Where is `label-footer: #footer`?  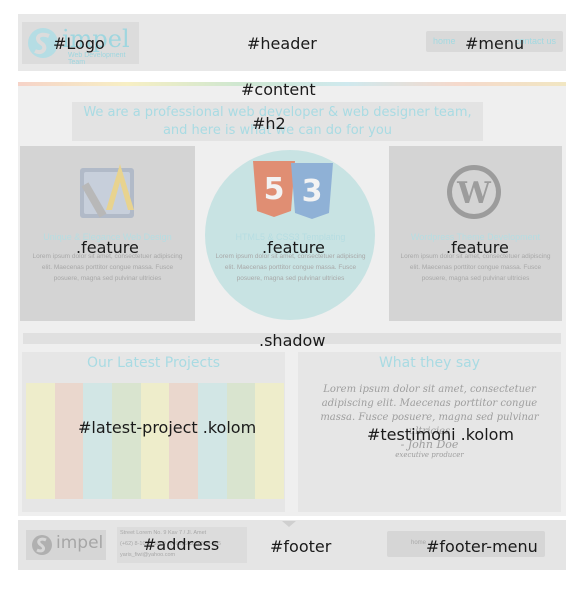 label-footer: #footer is located at coordinates (301, 546).